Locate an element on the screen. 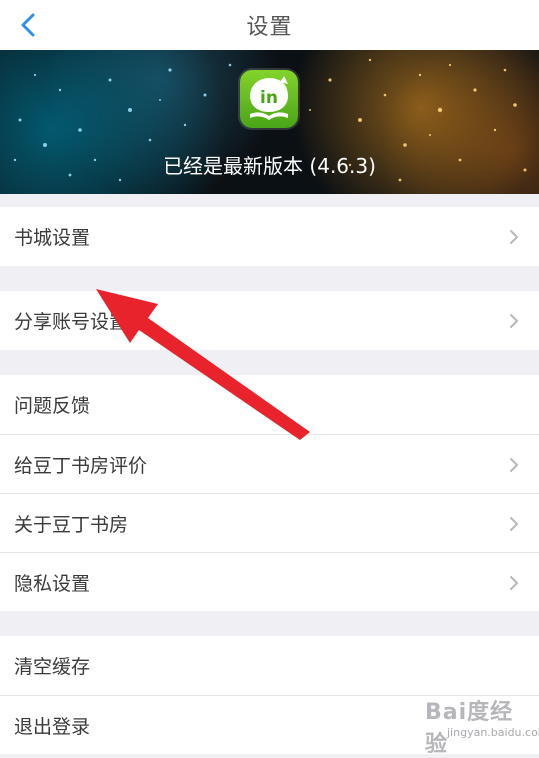 The image size is (539, 758). settings-group-store: 书城设置 is located at coordinates (269, 236).